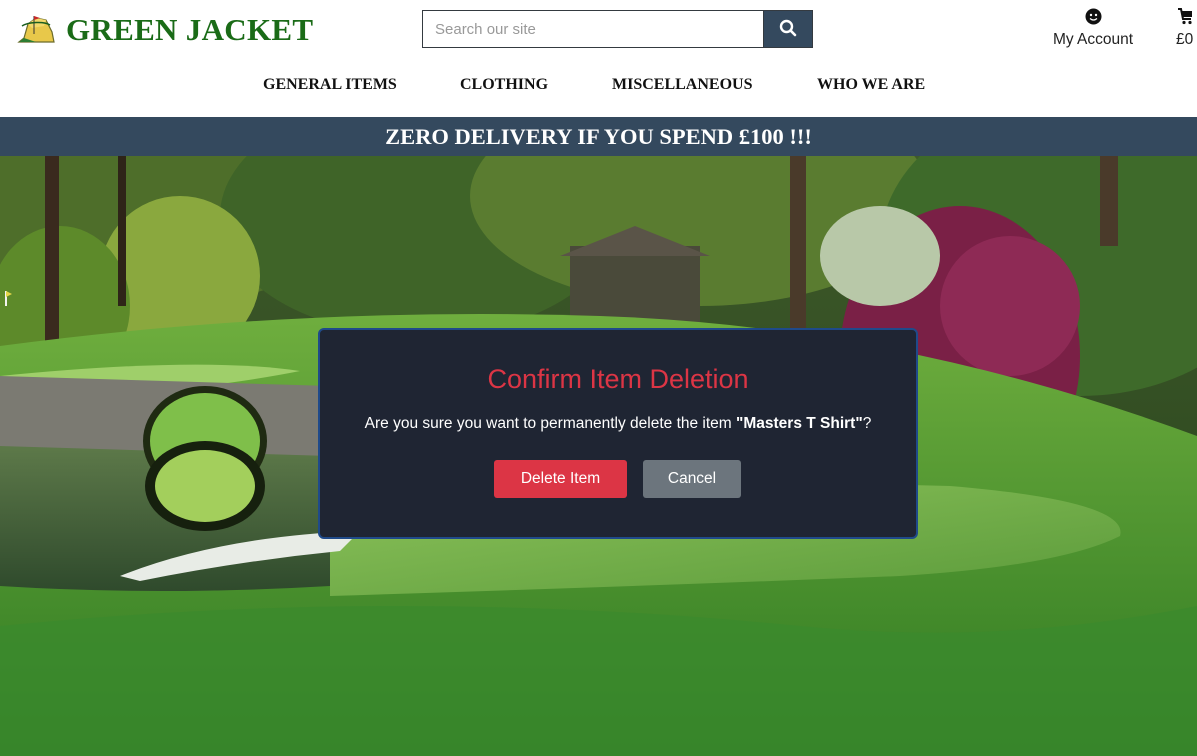 The image size is (1197, 756). I want to click on brand: GREEN JACKET, so click(164, 30).